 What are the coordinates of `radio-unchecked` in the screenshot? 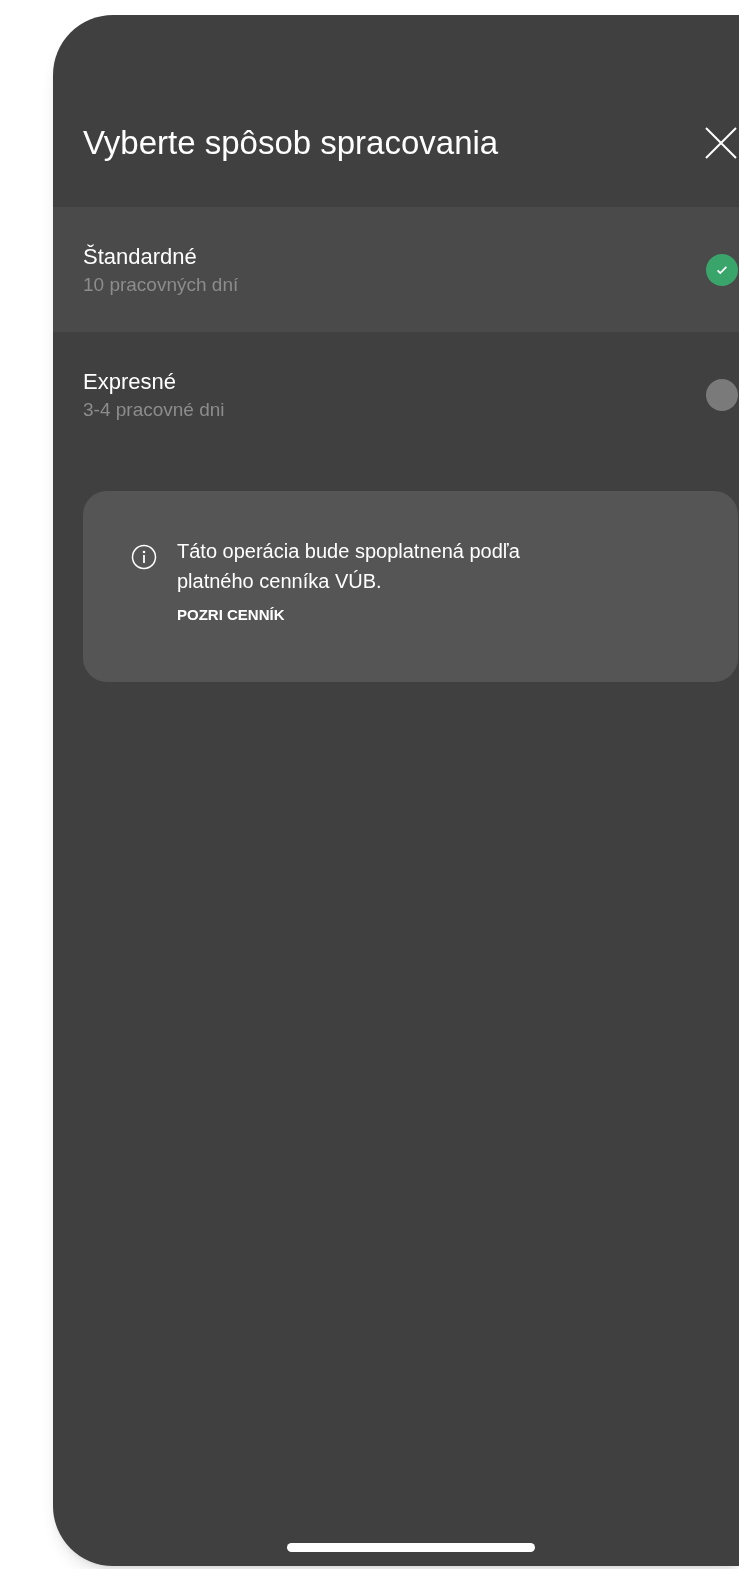 It's located at (722, 394).